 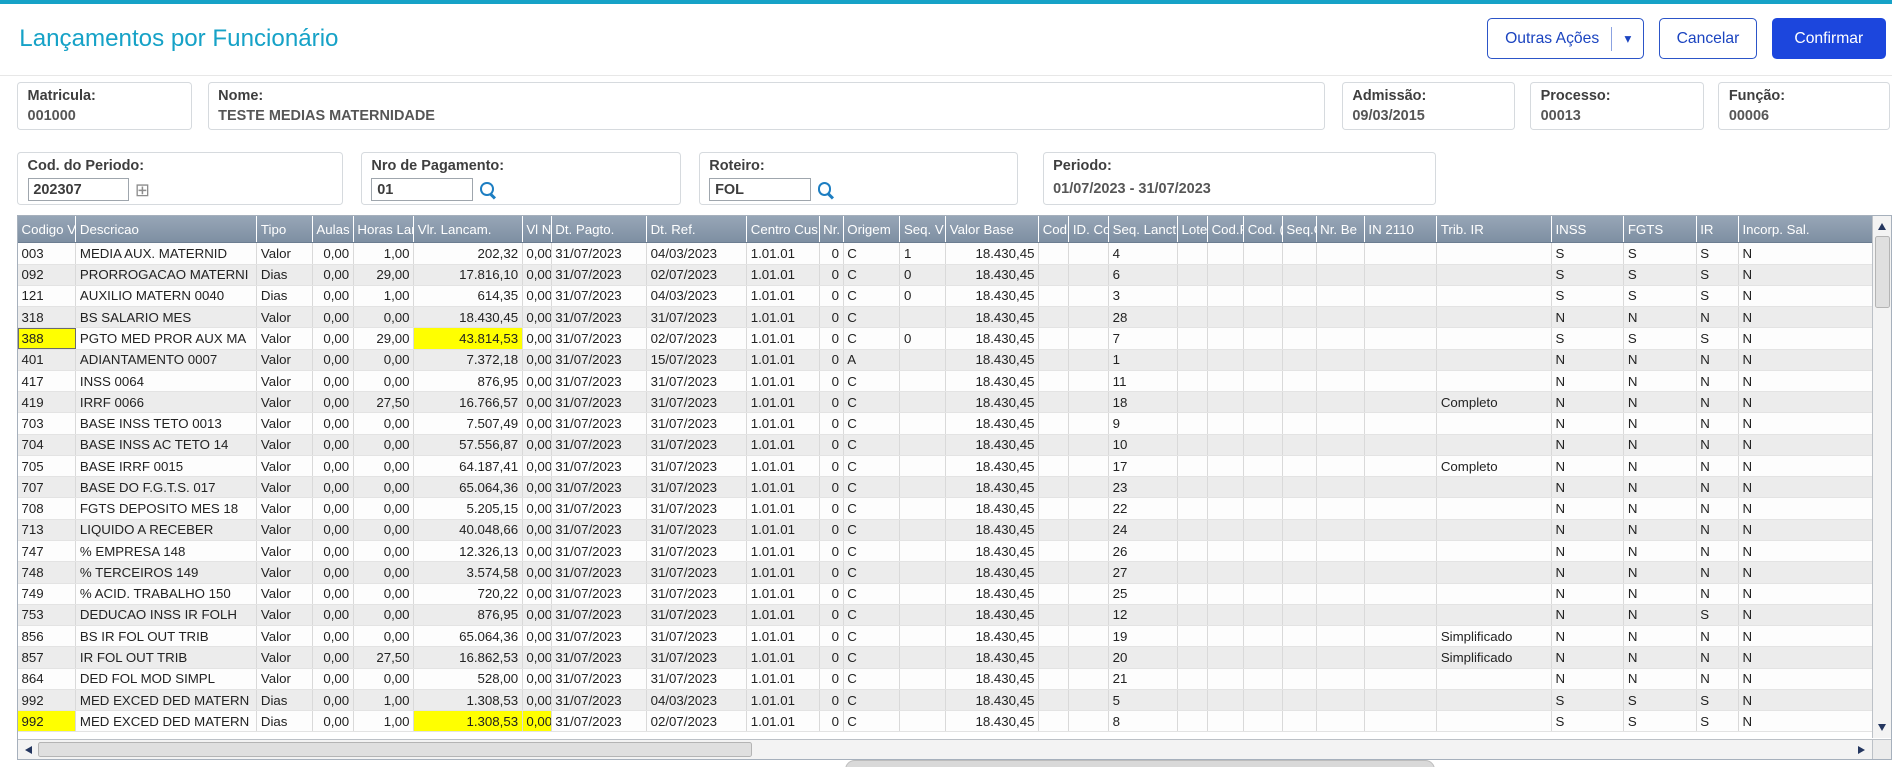 What do you see at coordinates (697, 721) in the screenshot?
I see `cell-dt_ref: 02/07/2023` at bounding box center [697, 721].